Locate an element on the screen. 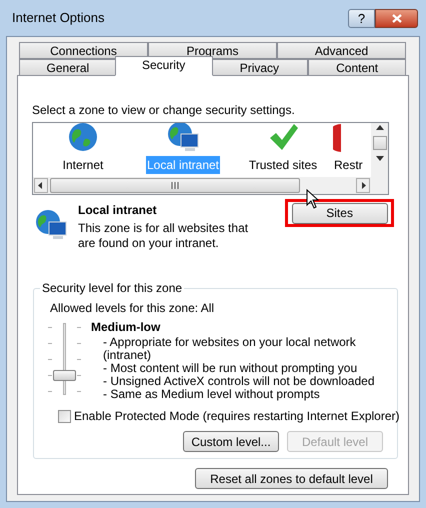  window-title: Internet Options is located at coordinates (58, 18).